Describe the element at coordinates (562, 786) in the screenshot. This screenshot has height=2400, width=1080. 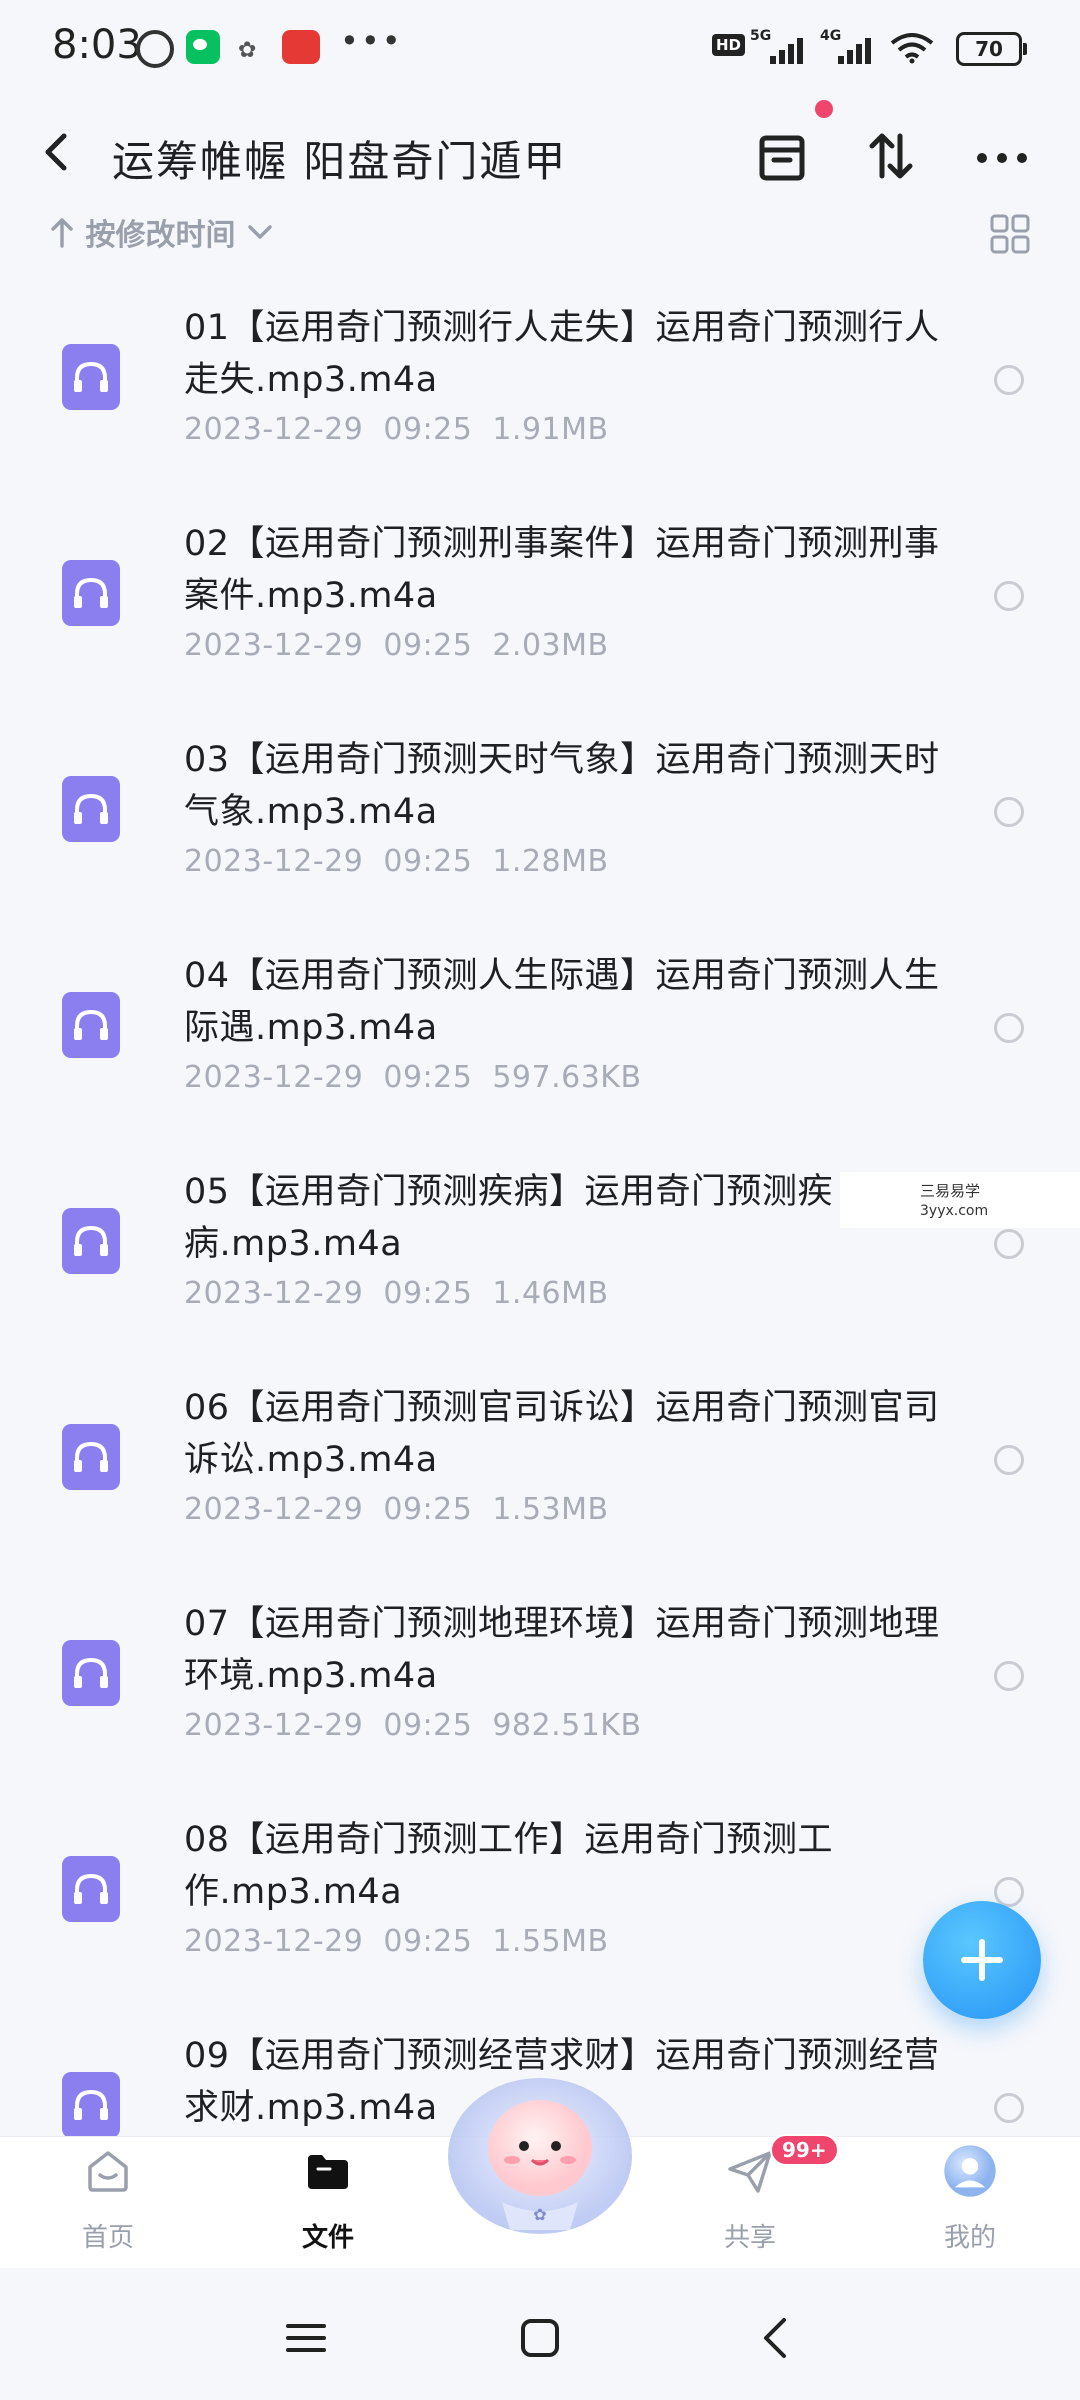
I see `file-name: 03【运用奇门预测天时气象】运用奇门预测天时气象.mp3.m4a` at that location.